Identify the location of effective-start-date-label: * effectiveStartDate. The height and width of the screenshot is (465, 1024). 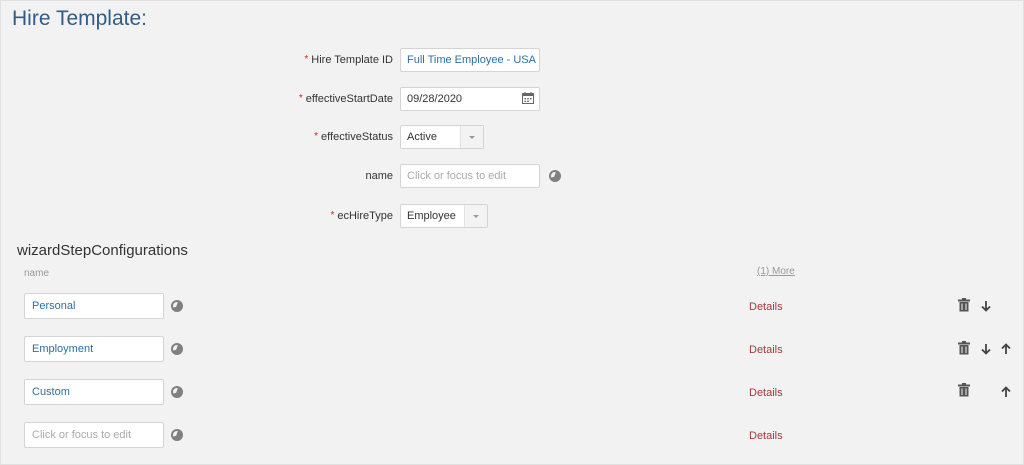
(346, 99).